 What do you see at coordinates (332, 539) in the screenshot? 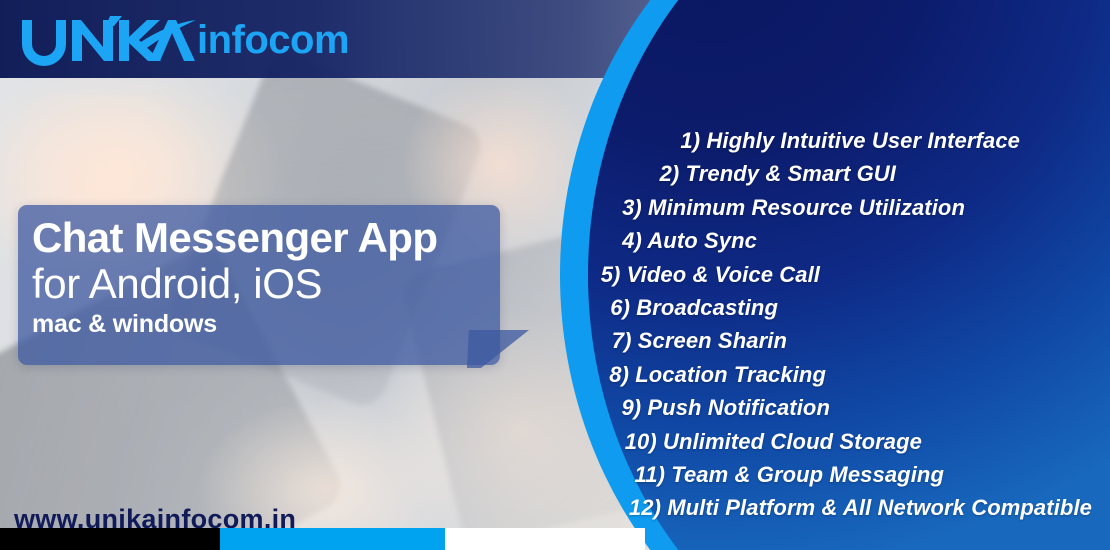
I see `footer-bar-segment-cyan` at bounding box center [332, 539].